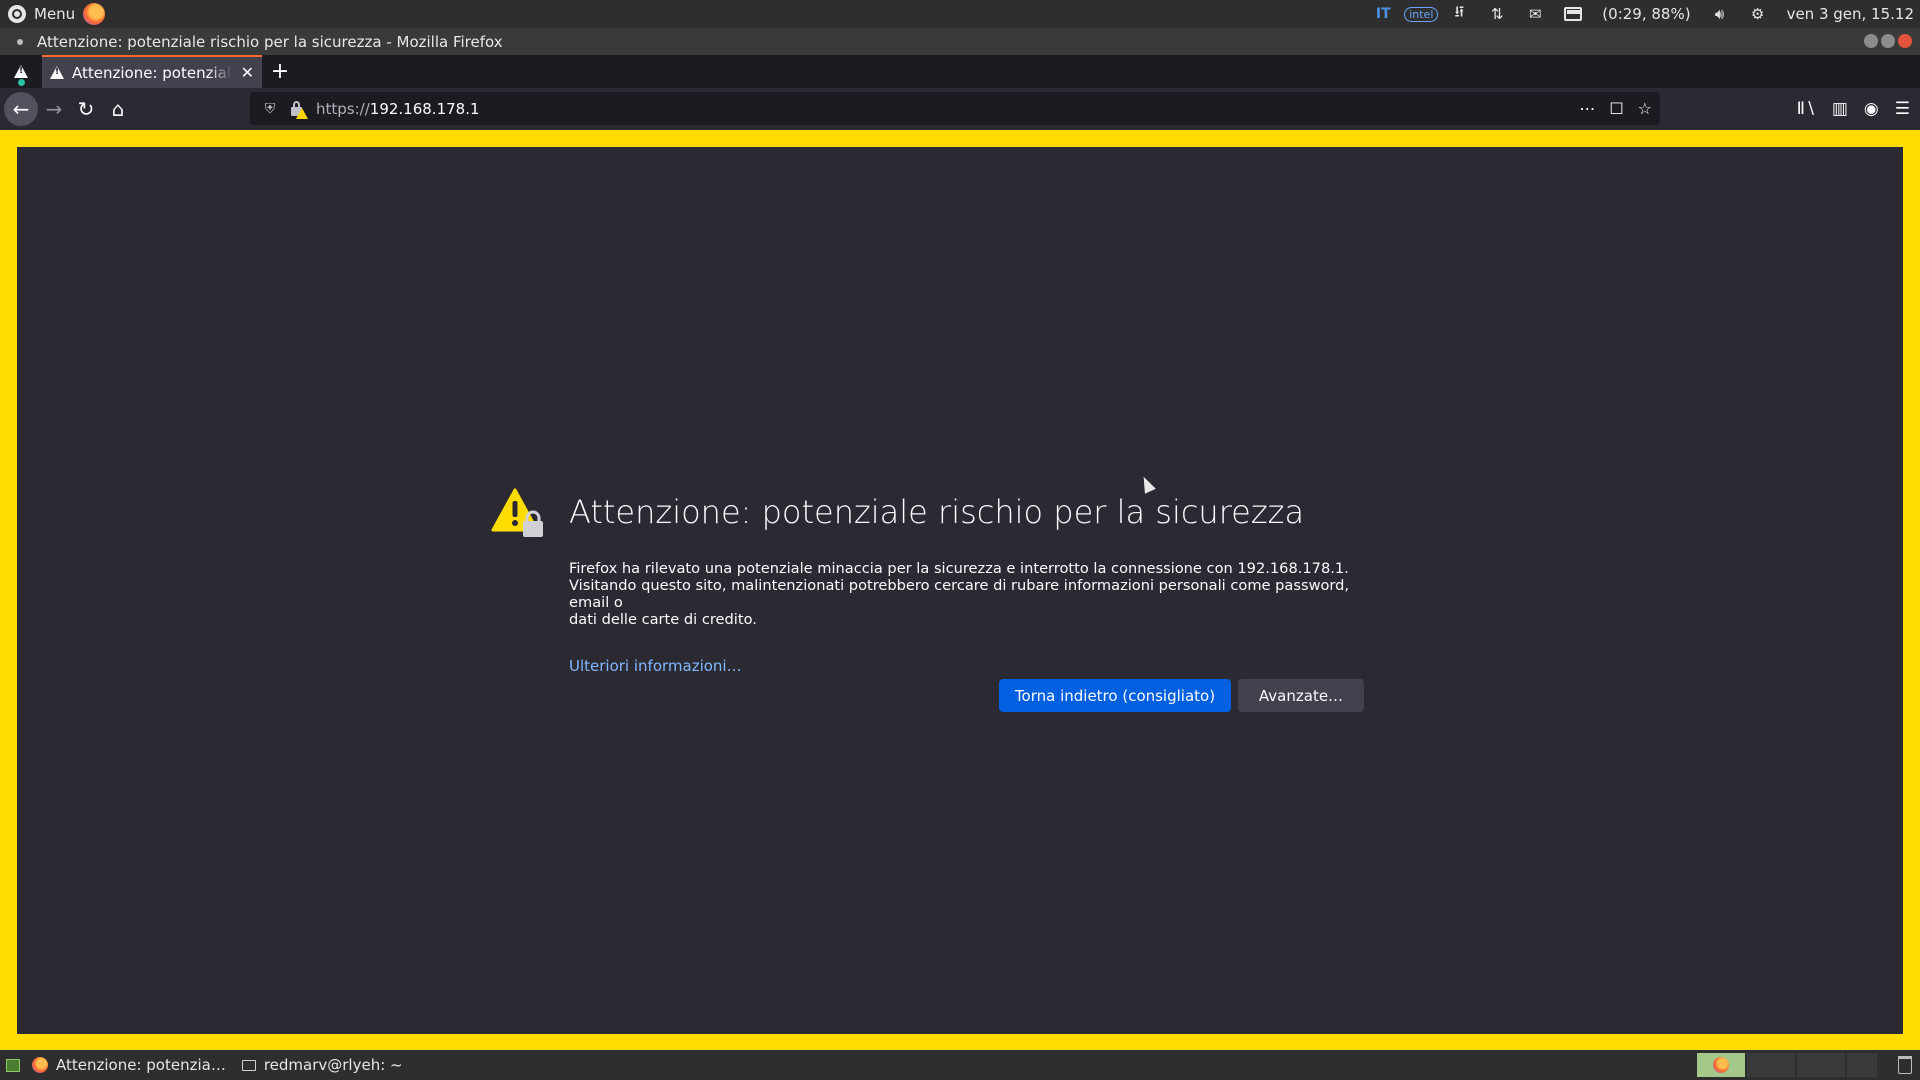  What do you see at coordinates (1905, 1065) in the screenshot?
I see `trash-icon` at bounding box center [1905, 1065].